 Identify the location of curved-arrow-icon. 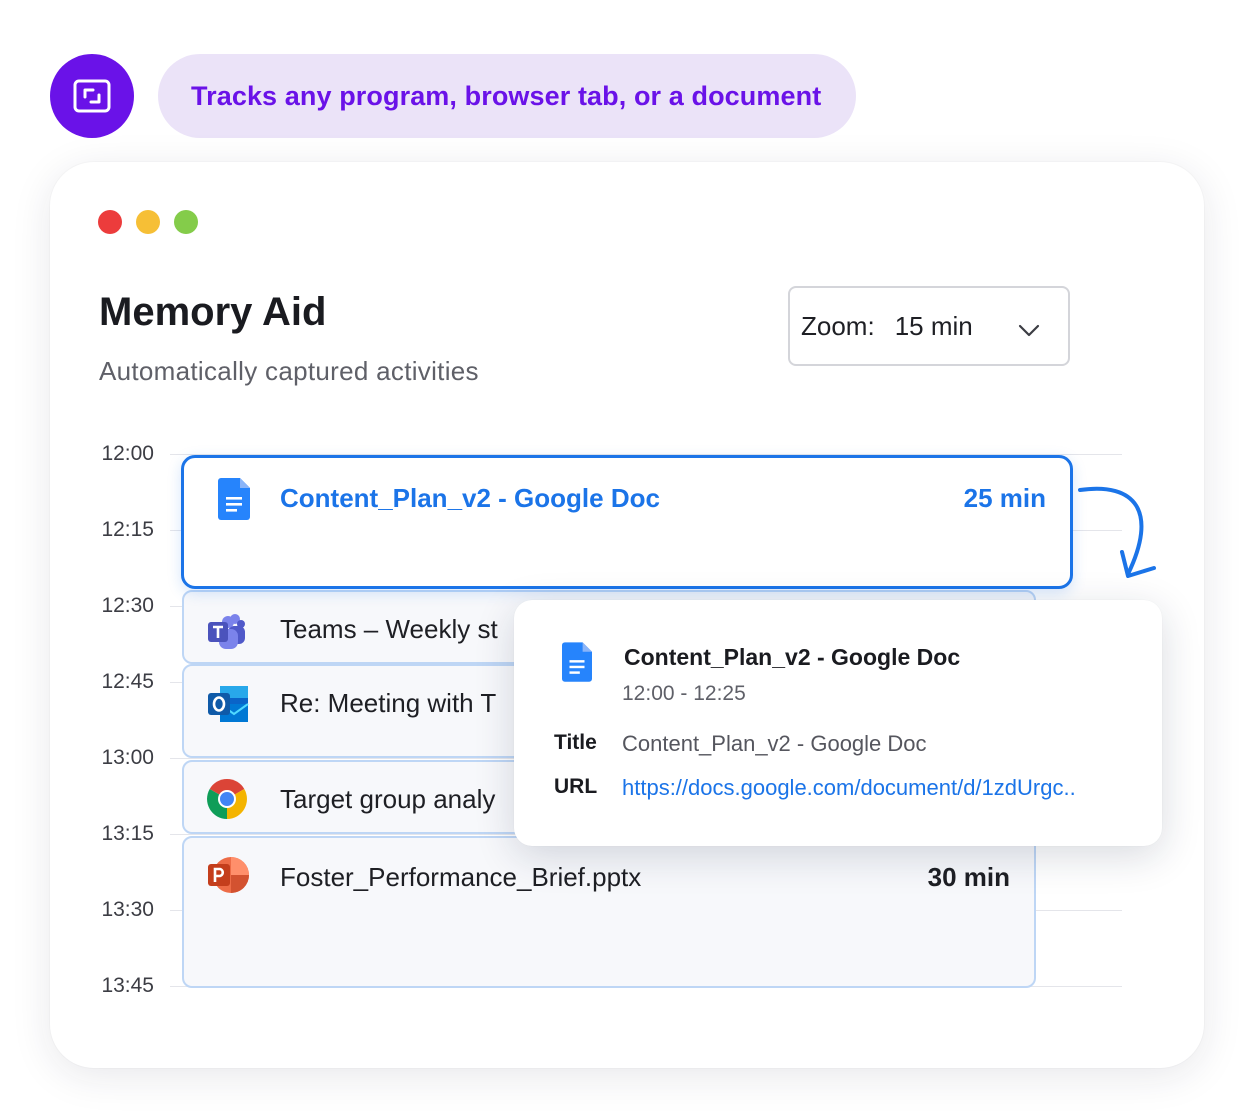
(1121, 534).